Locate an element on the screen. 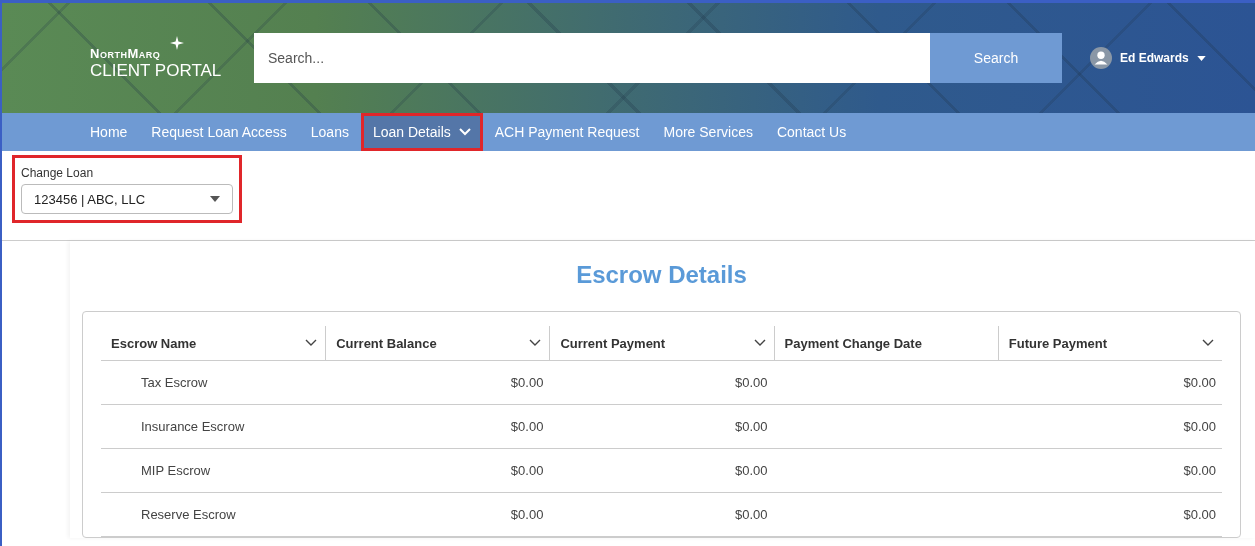 The image size is (1255, 546). logo: NorthMarq CLIENT PORTAL is located at coordinates (156, 58).